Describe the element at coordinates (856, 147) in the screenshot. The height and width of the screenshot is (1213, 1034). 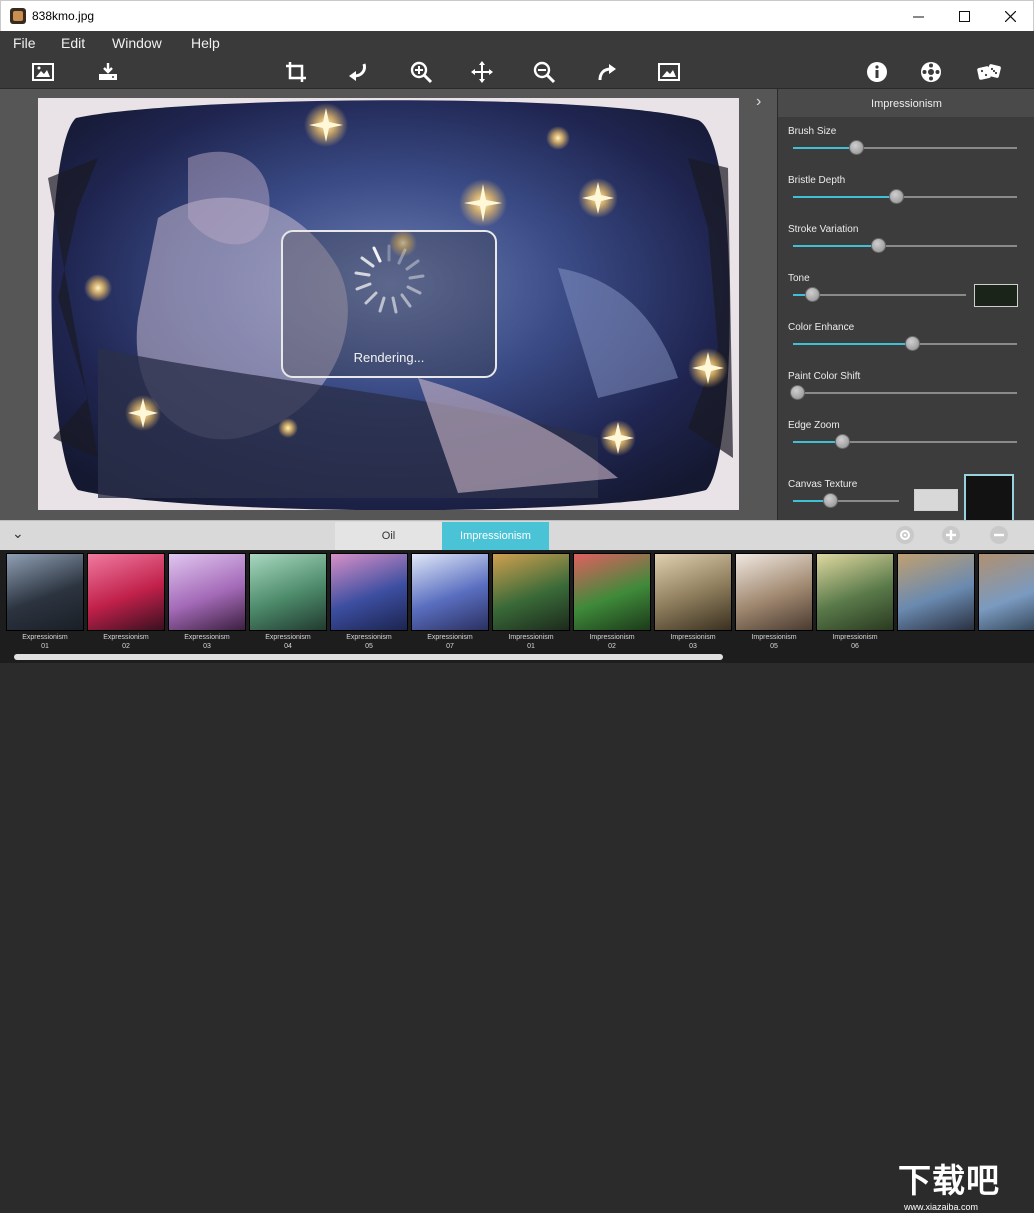
I see `brush-size-slider-thumb` at that location.